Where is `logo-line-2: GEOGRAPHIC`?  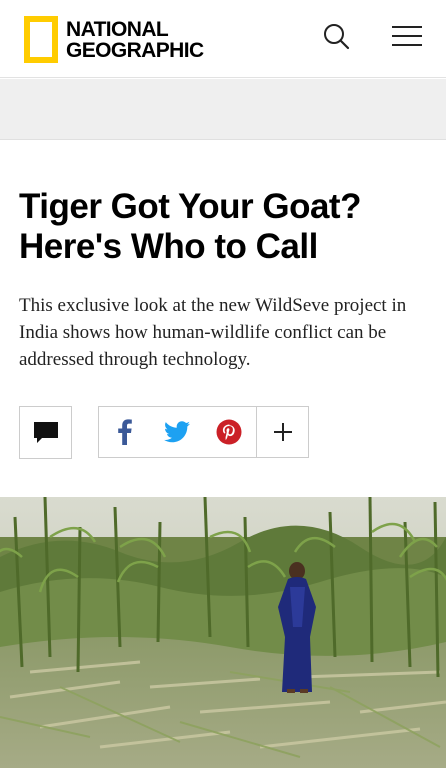 logo-line-2: GEOGRAPHIC is located at coordinates (135, 50).